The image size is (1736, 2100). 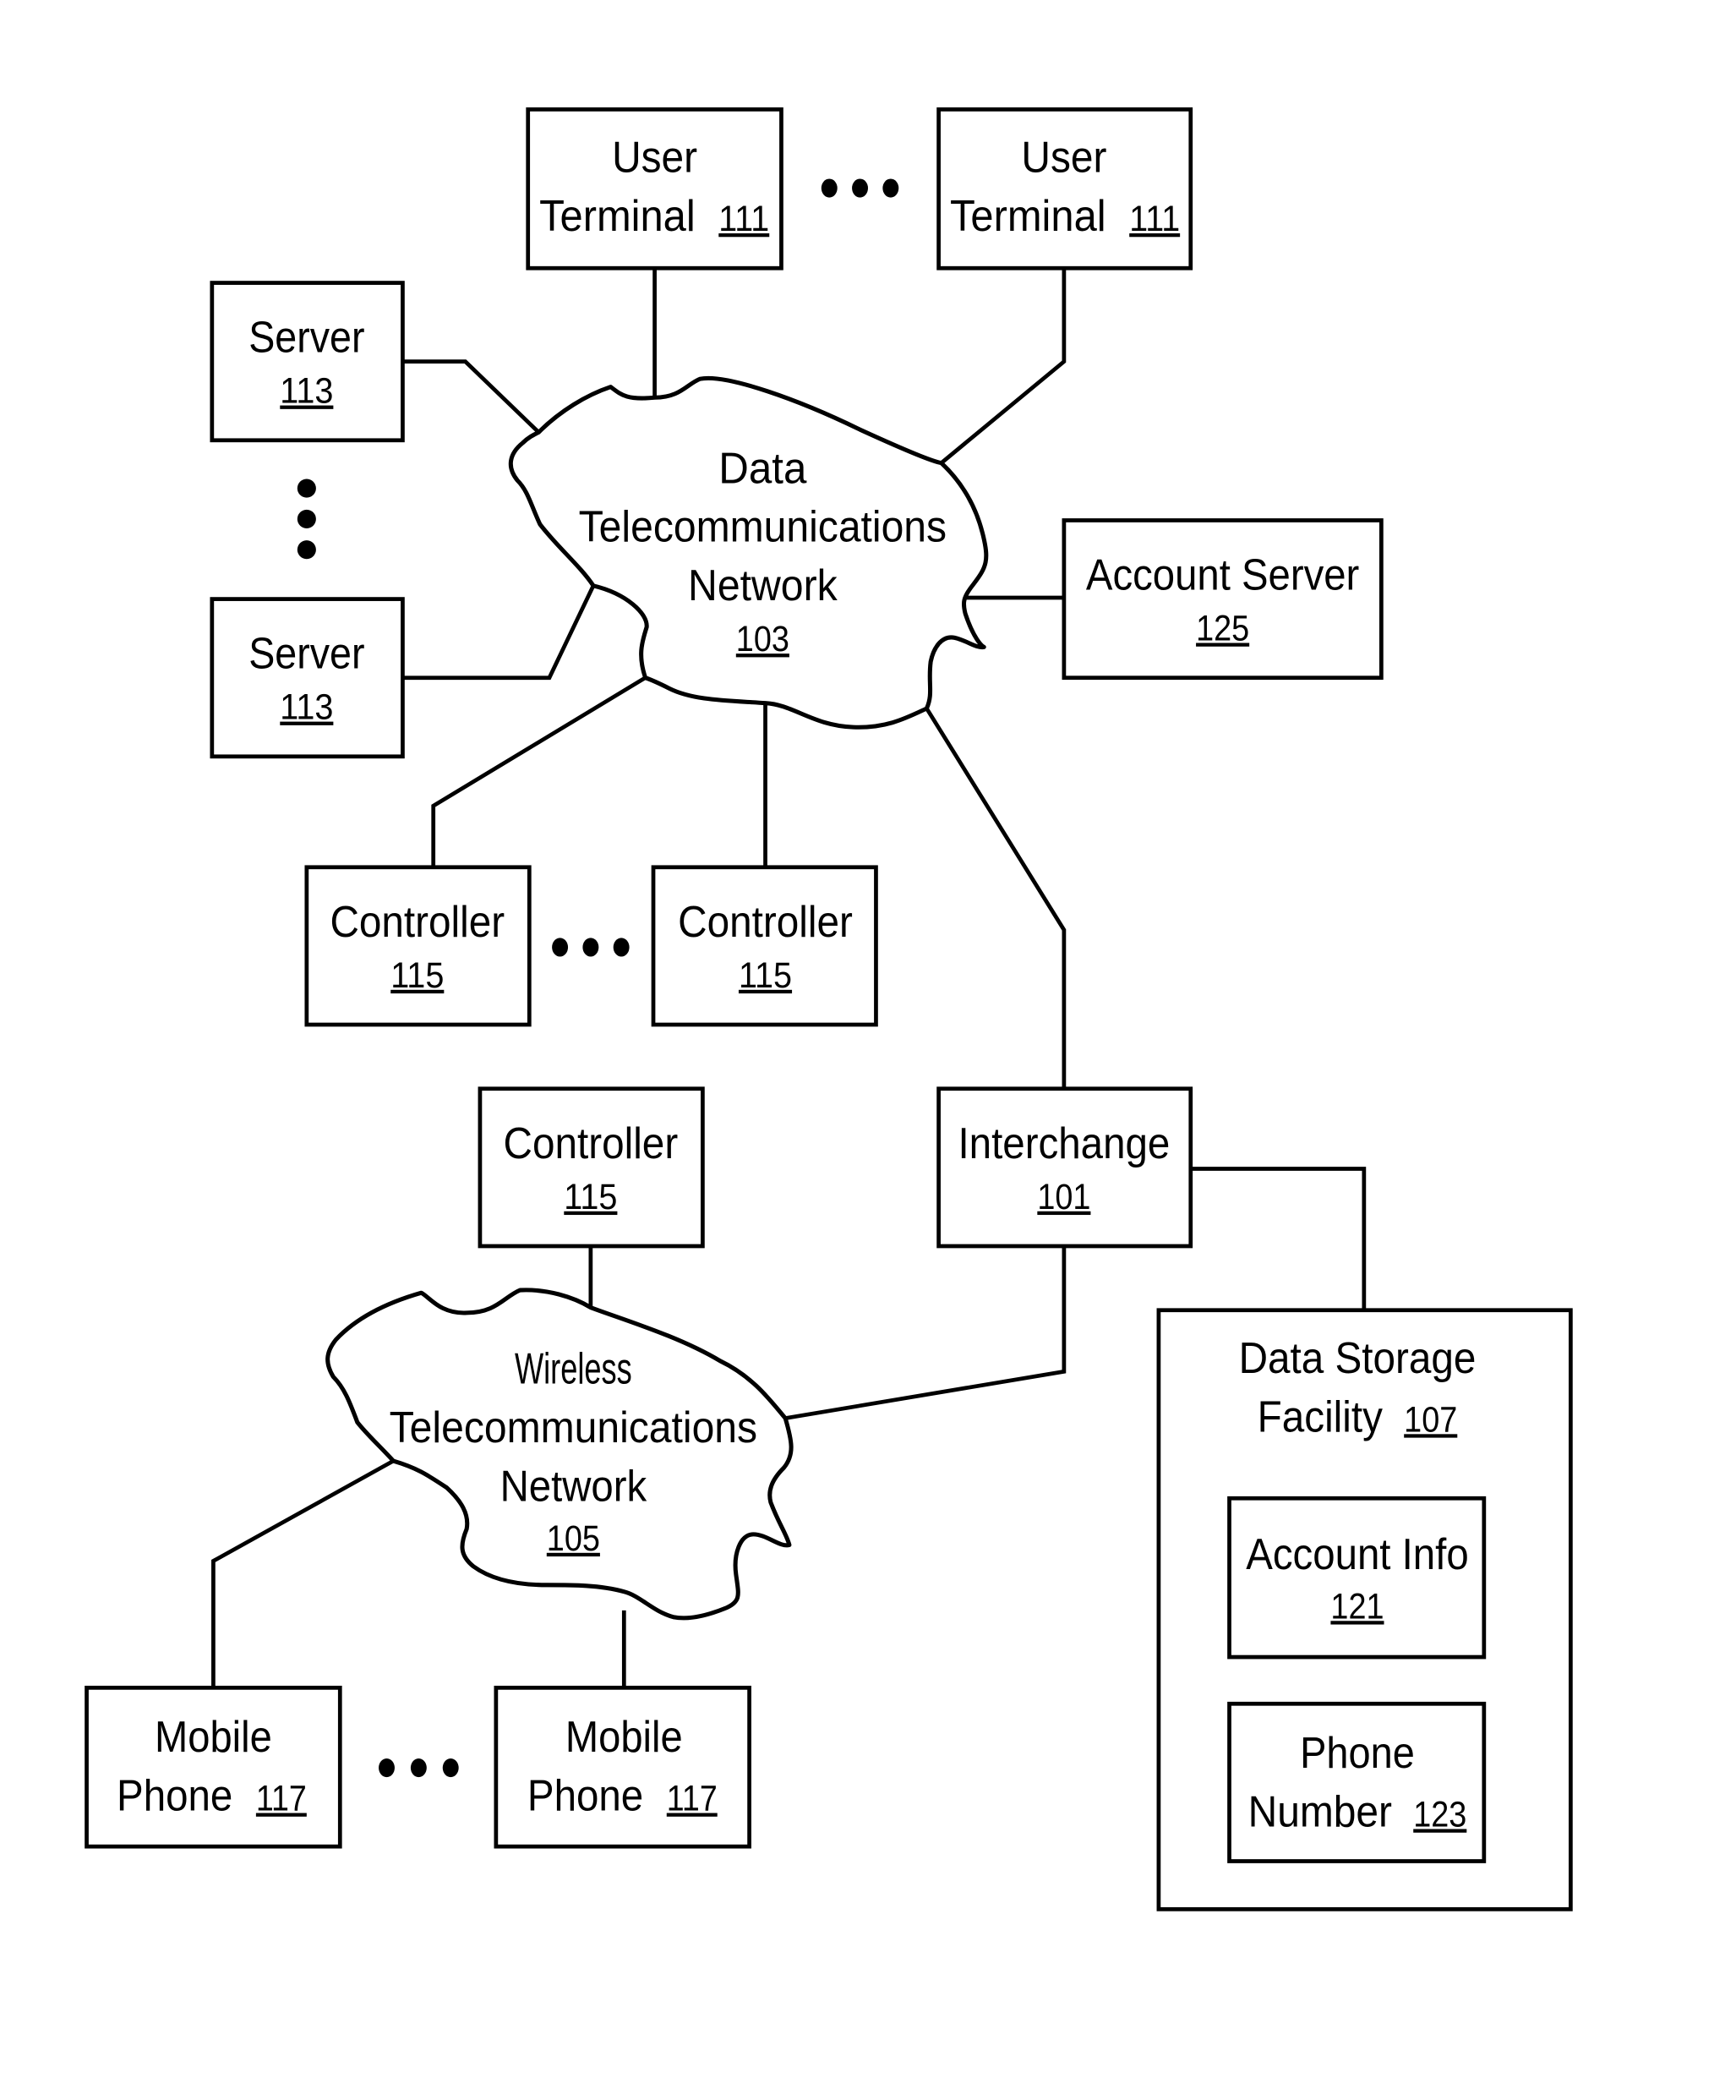 What do you see at coordinates (692, 1799) in the screenshot?
I see `mobile-phone-2-ref-number: 117` at bounding box center [692, 1799].